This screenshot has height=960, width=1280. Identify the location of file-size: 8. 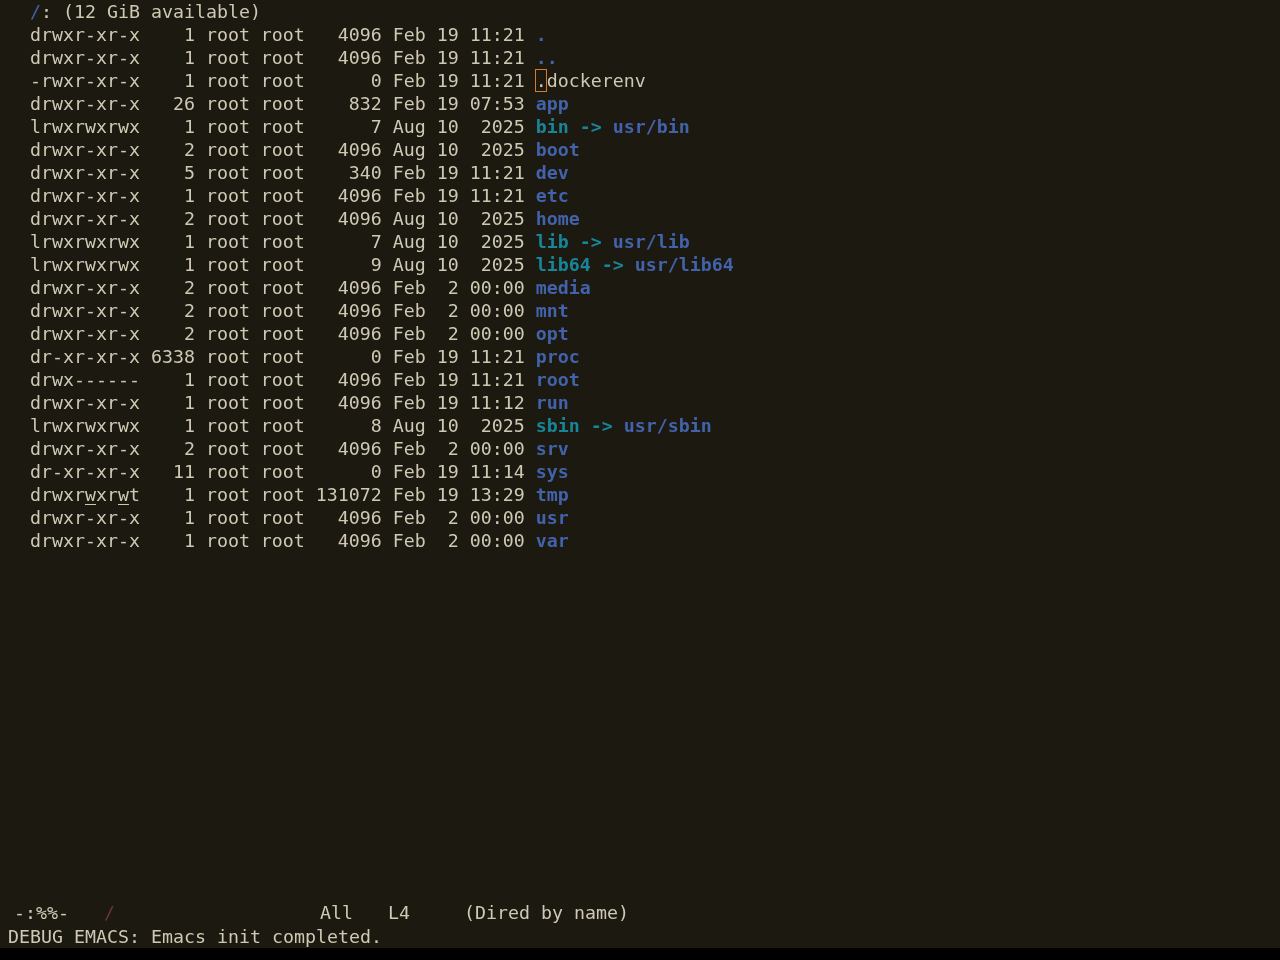
(376, 425).